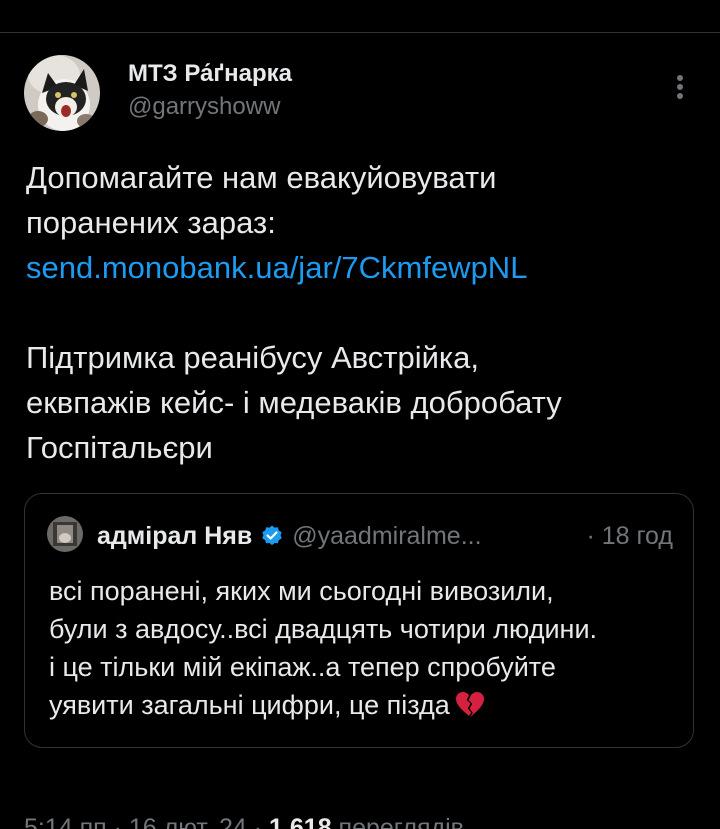 The image size is (720, 829). I want to click on verified-badge-icon, so click(272, 535).